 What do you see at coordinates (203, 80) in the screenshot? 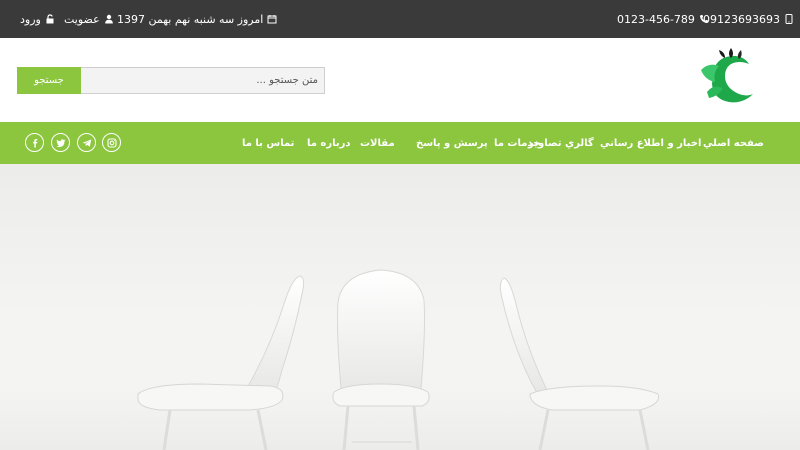
I see `search-input` at bounding box center [203, 80].